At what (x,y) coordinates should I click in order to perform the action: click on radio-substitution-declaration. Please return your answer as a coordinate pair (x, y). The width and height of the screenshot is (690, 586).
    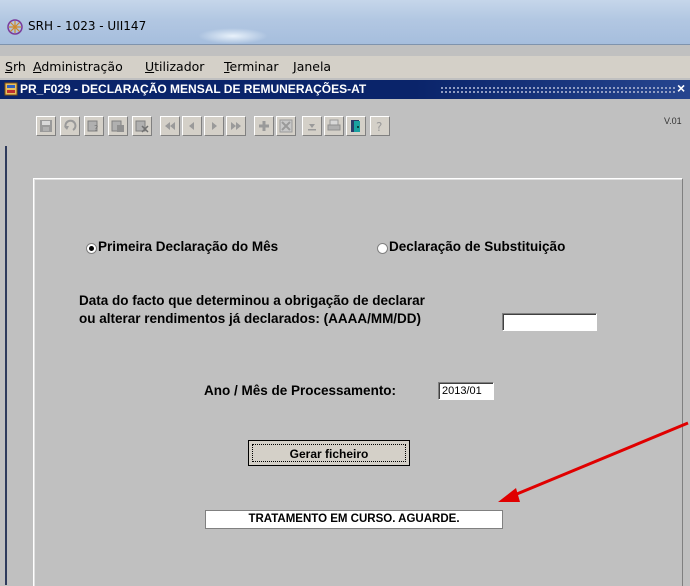
    Looking at the image, I should click on (382, 248).